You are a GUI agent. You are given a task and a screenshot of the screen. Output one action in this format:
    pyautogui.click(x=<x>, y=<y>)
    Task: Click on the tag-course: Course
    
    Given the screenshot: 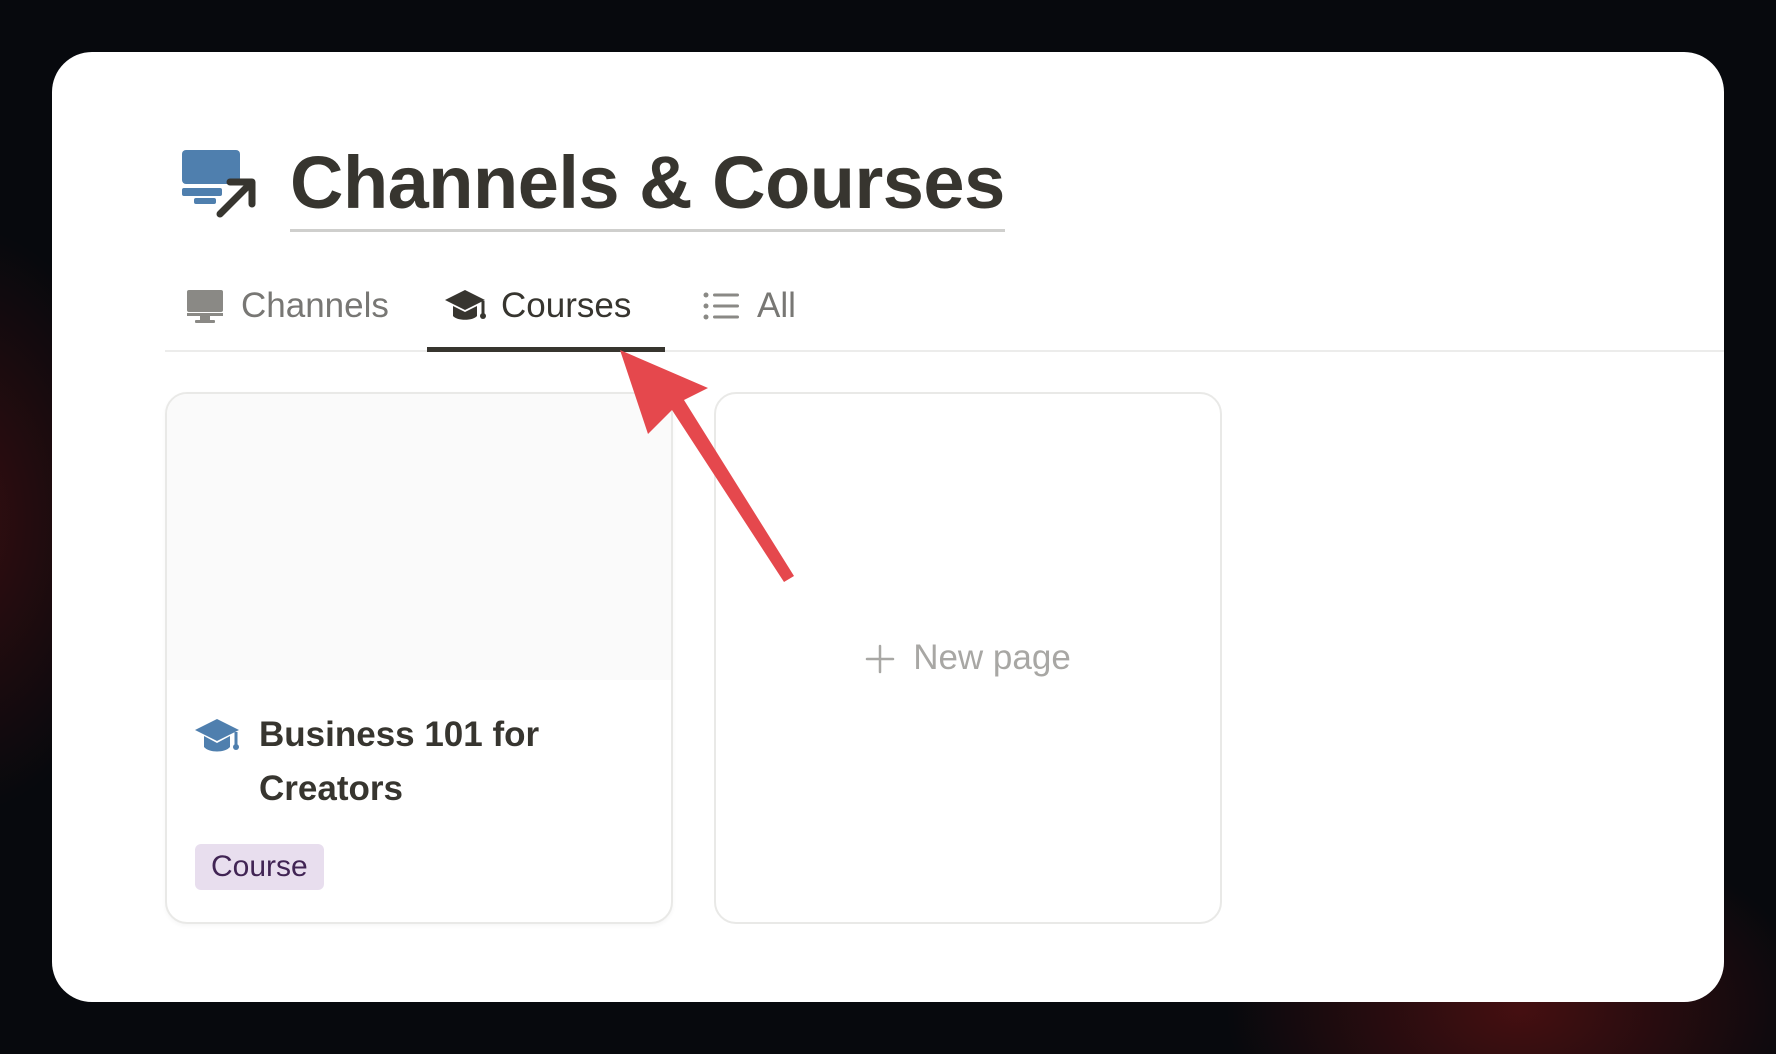 What is the action you would take?
    pyautogui.click(x=259, y=867)
    